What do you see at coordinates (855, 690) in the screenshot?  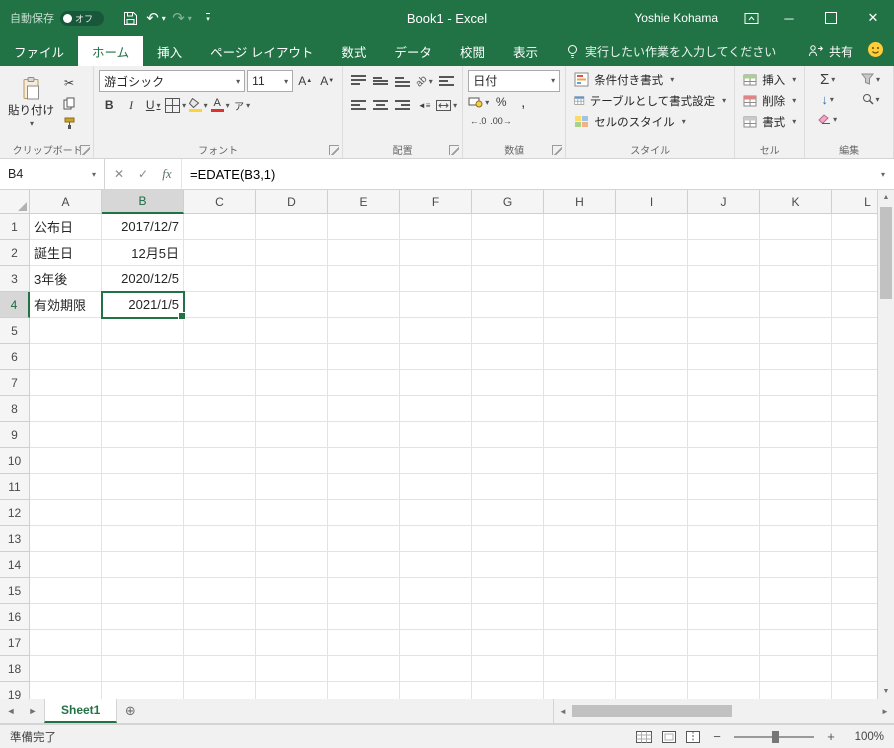 I see `cell-L19` at bounding box center [855, 690].